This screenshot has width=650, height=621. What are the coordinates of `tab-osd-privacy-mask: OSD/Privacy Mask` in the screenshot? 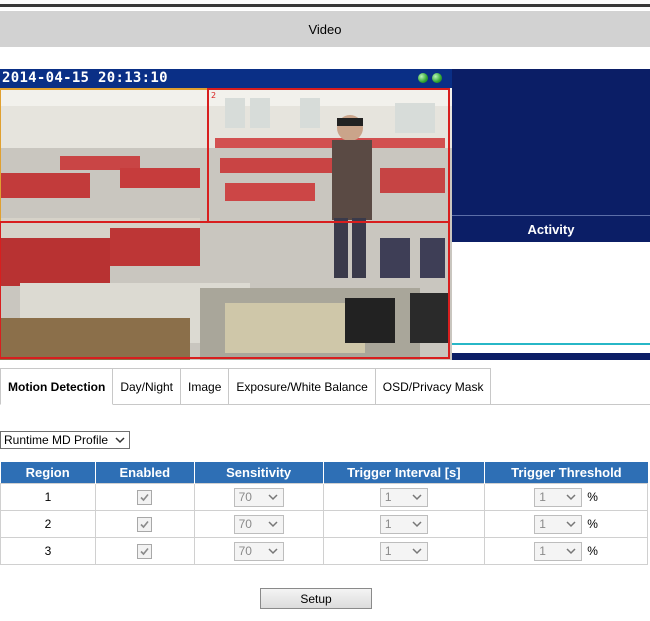 It's located at (433, 386).